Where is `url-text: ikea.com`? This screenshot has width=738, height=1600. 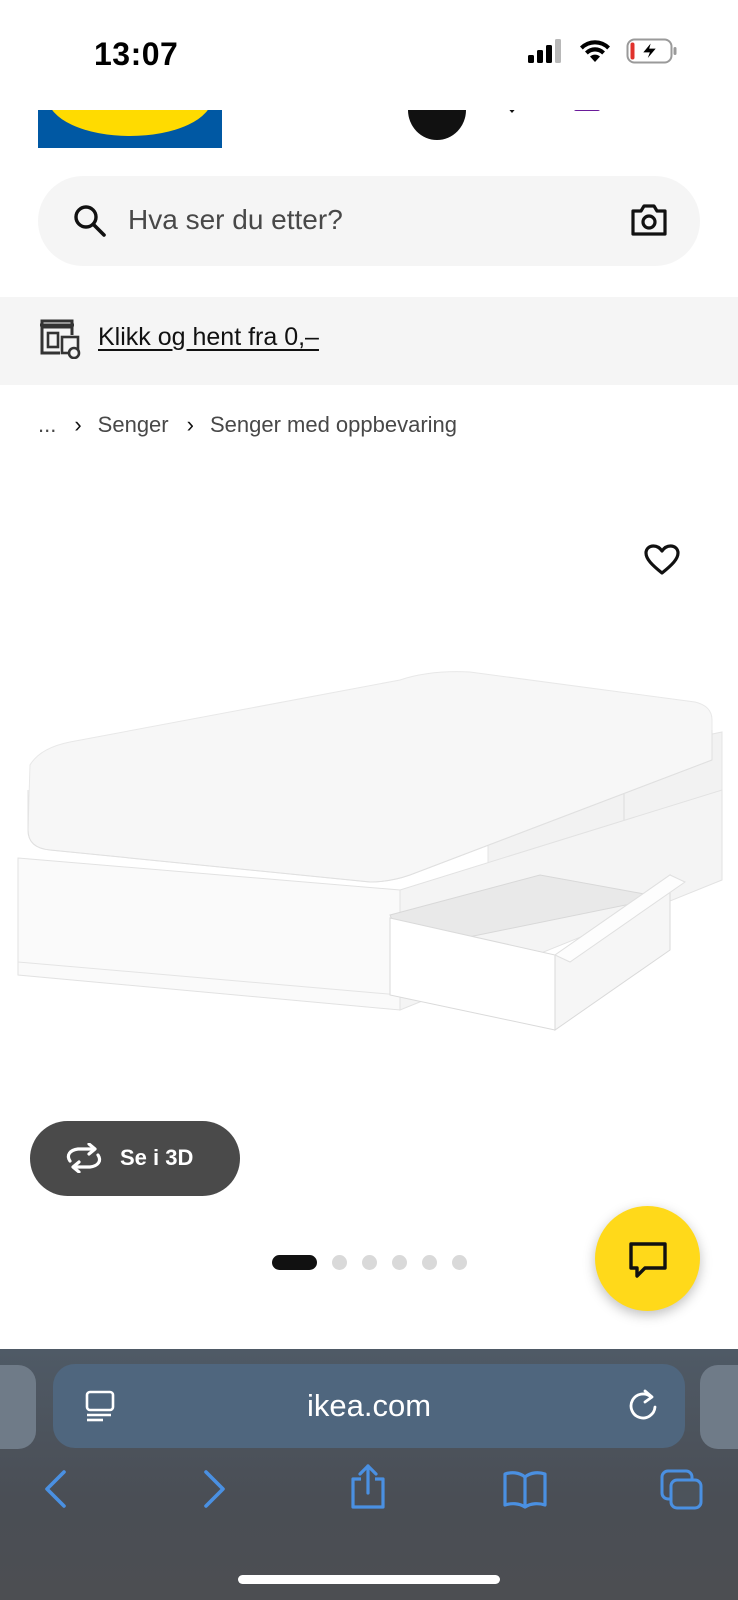
url-text: ikea.com is located at coordinates (369, 1406).